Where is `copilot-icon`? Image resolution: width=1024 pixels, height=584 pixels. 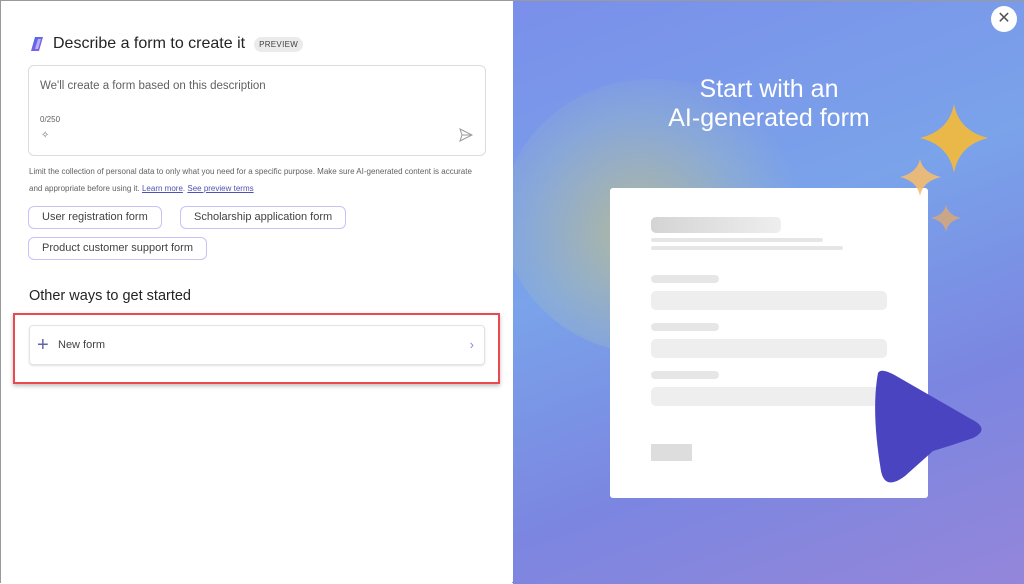
copilot-icon is located at coordinates (37, 44).